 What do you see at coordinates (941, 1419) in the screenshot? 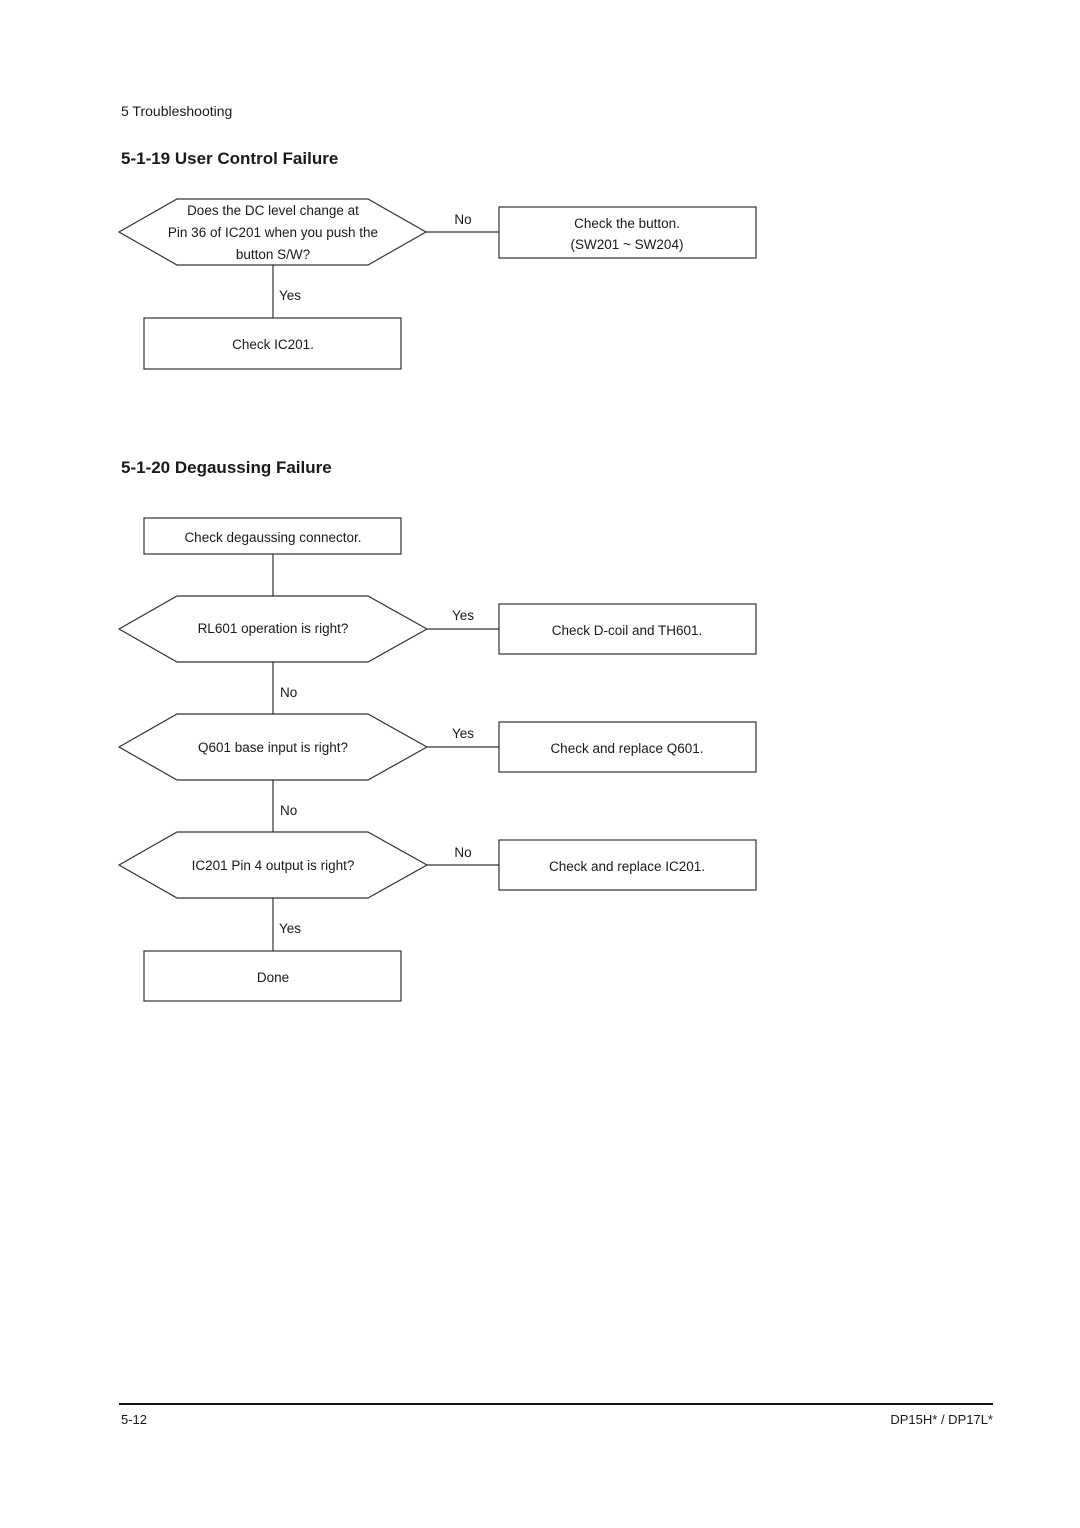
I see `model-name: DP15H* / DP17L*` at bounding box center [941, 1419].